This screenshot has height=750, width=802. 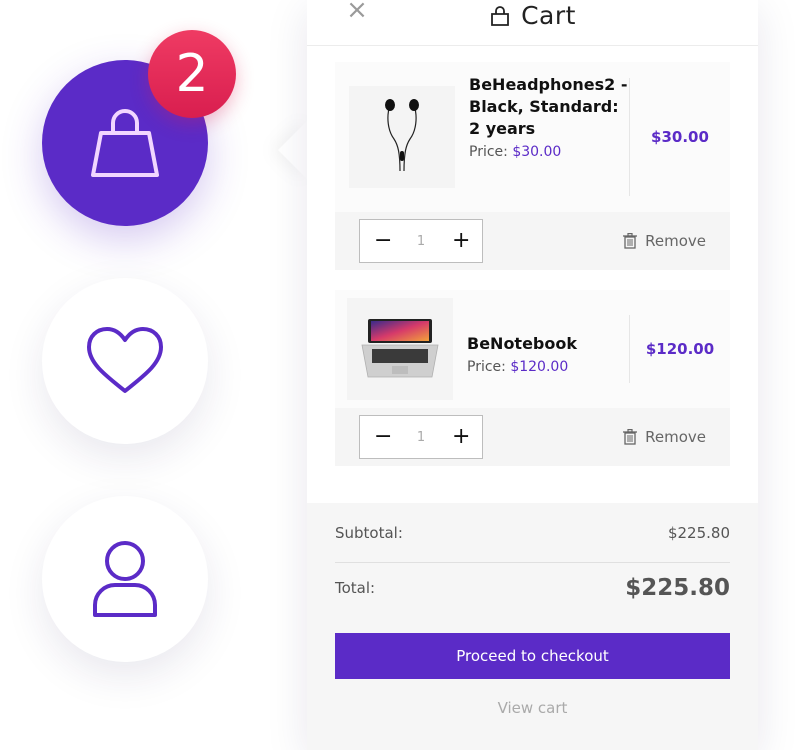 What do you see at coordinates (355, 588) in the screenshot?
I see `total-label: Total:` at bounding box center [355, 588].